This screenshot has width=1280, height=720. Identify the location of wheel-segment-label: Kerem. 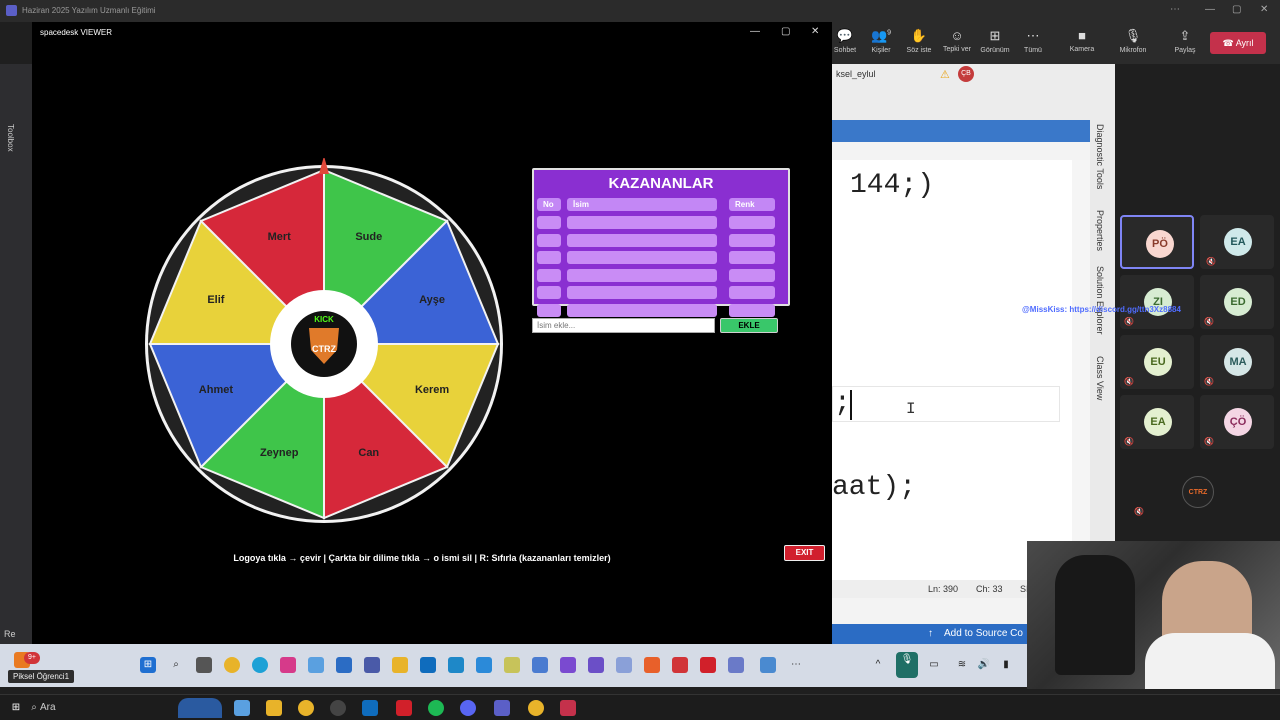
(432, 390).